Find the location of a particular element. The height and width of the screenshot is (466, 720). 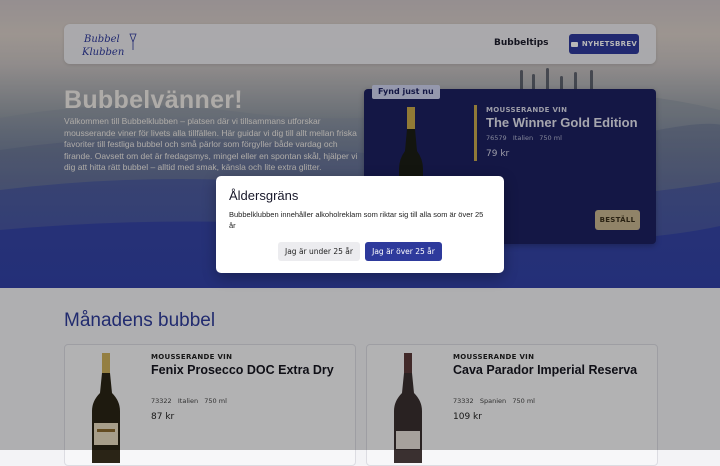

over-25-button: Jag är över 25 år is located at coordinates (403, 251).